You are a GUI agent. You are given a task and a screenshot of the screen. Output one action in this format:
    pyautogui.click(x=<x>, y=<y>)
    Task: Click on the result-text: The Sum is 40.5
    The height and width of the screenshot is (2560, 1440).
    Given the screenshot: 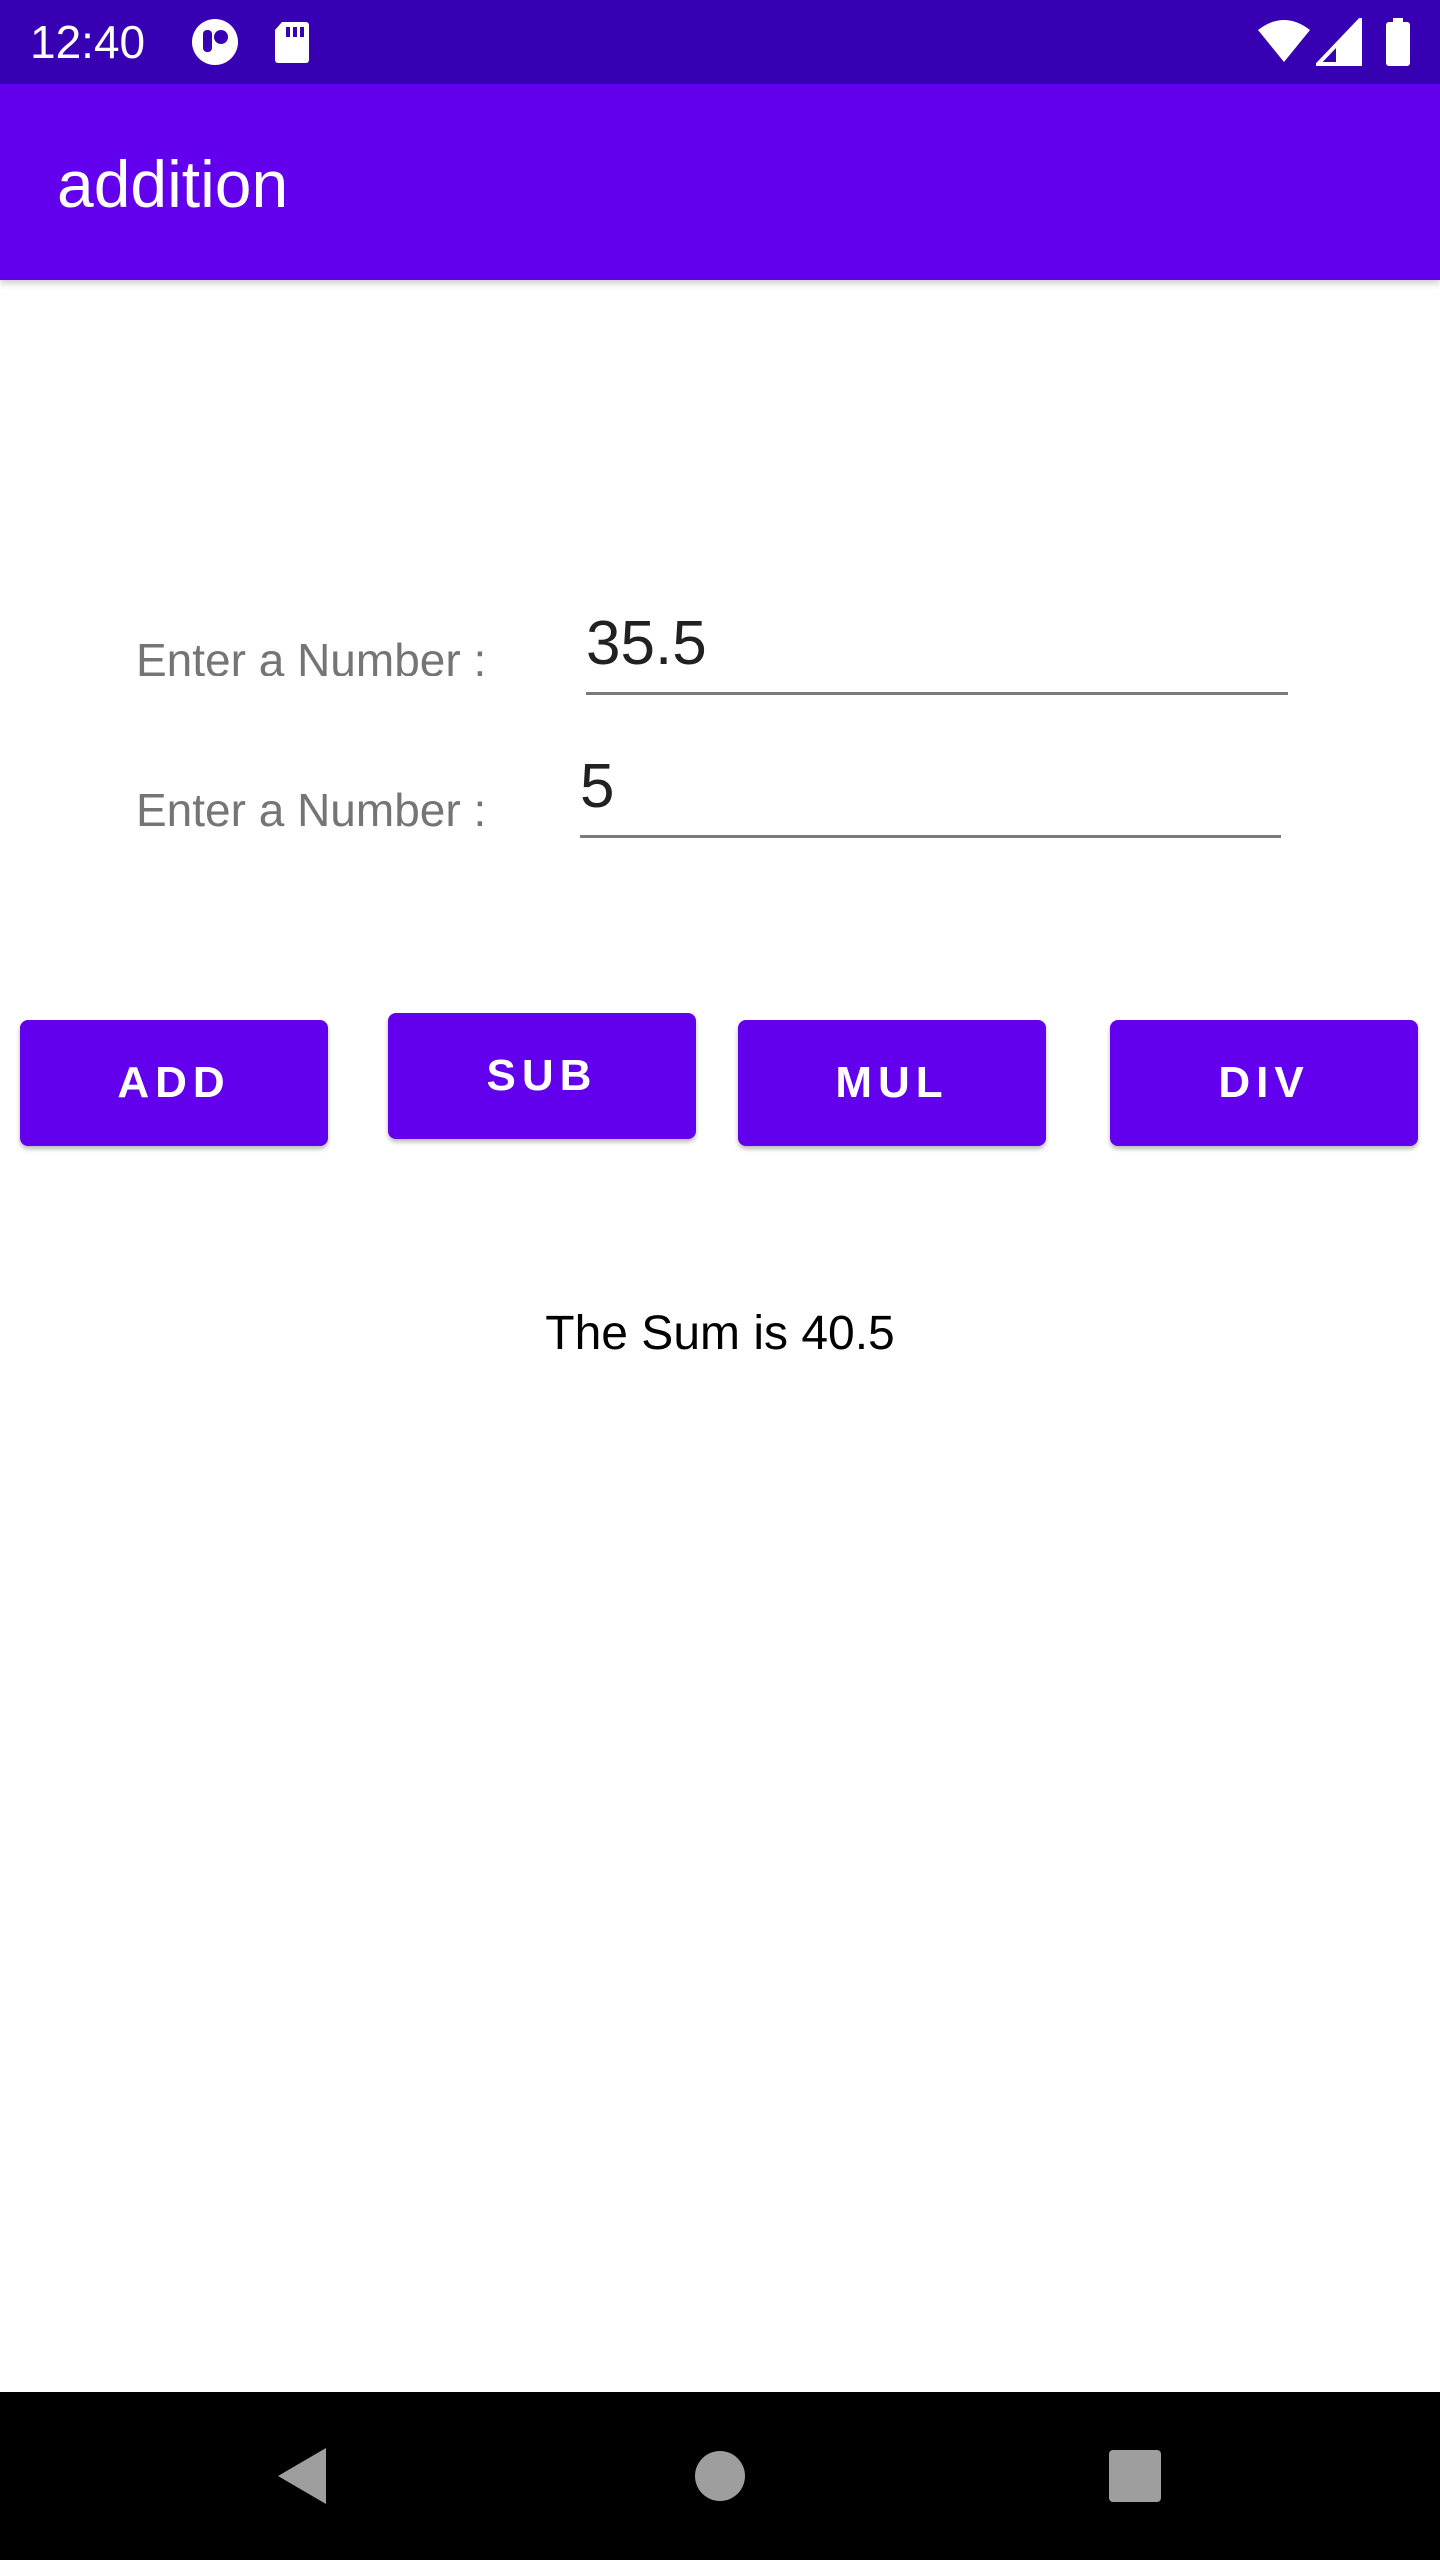 What is the action you would take?
    pyautogui.click(x=720, y=1333)
    